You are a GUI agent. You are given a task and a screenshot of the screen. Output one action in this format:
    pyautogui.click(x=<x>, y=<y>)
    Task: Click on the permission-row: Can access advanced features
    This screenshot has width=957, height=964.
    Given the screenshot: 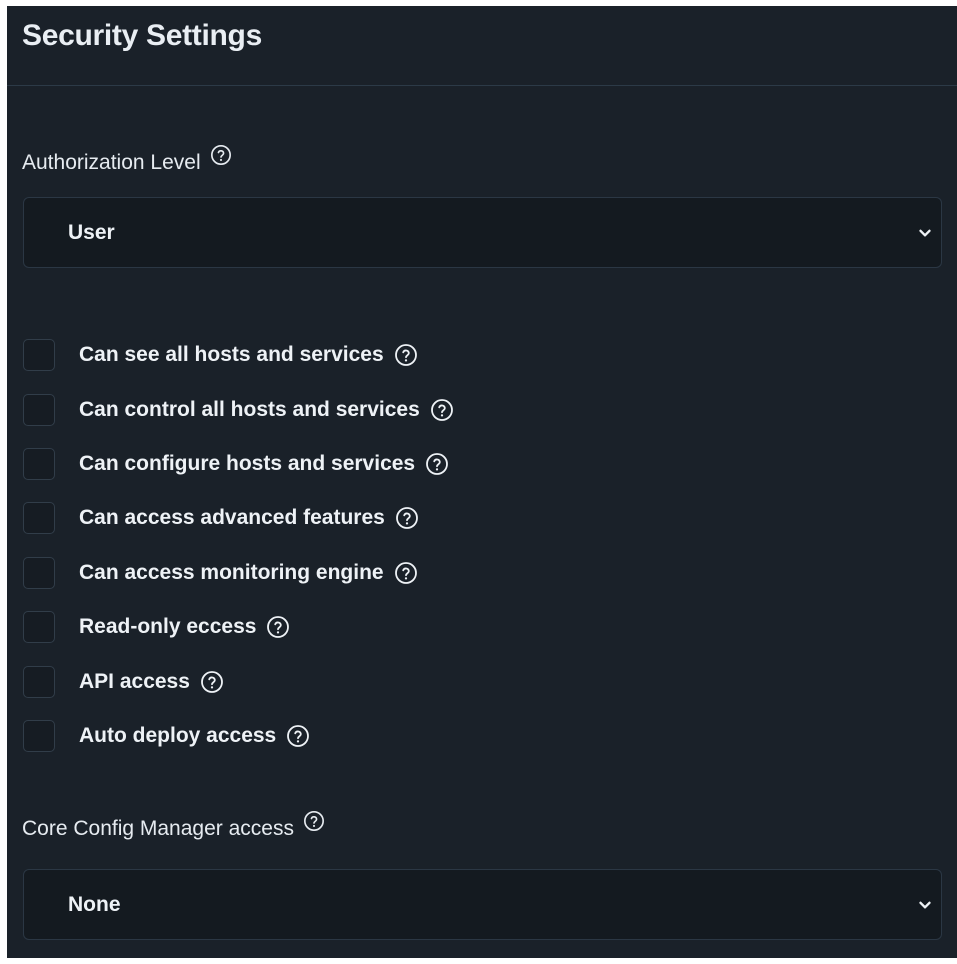 What is the action you would take?
    pyautogui.click(x=473, y=518)
    